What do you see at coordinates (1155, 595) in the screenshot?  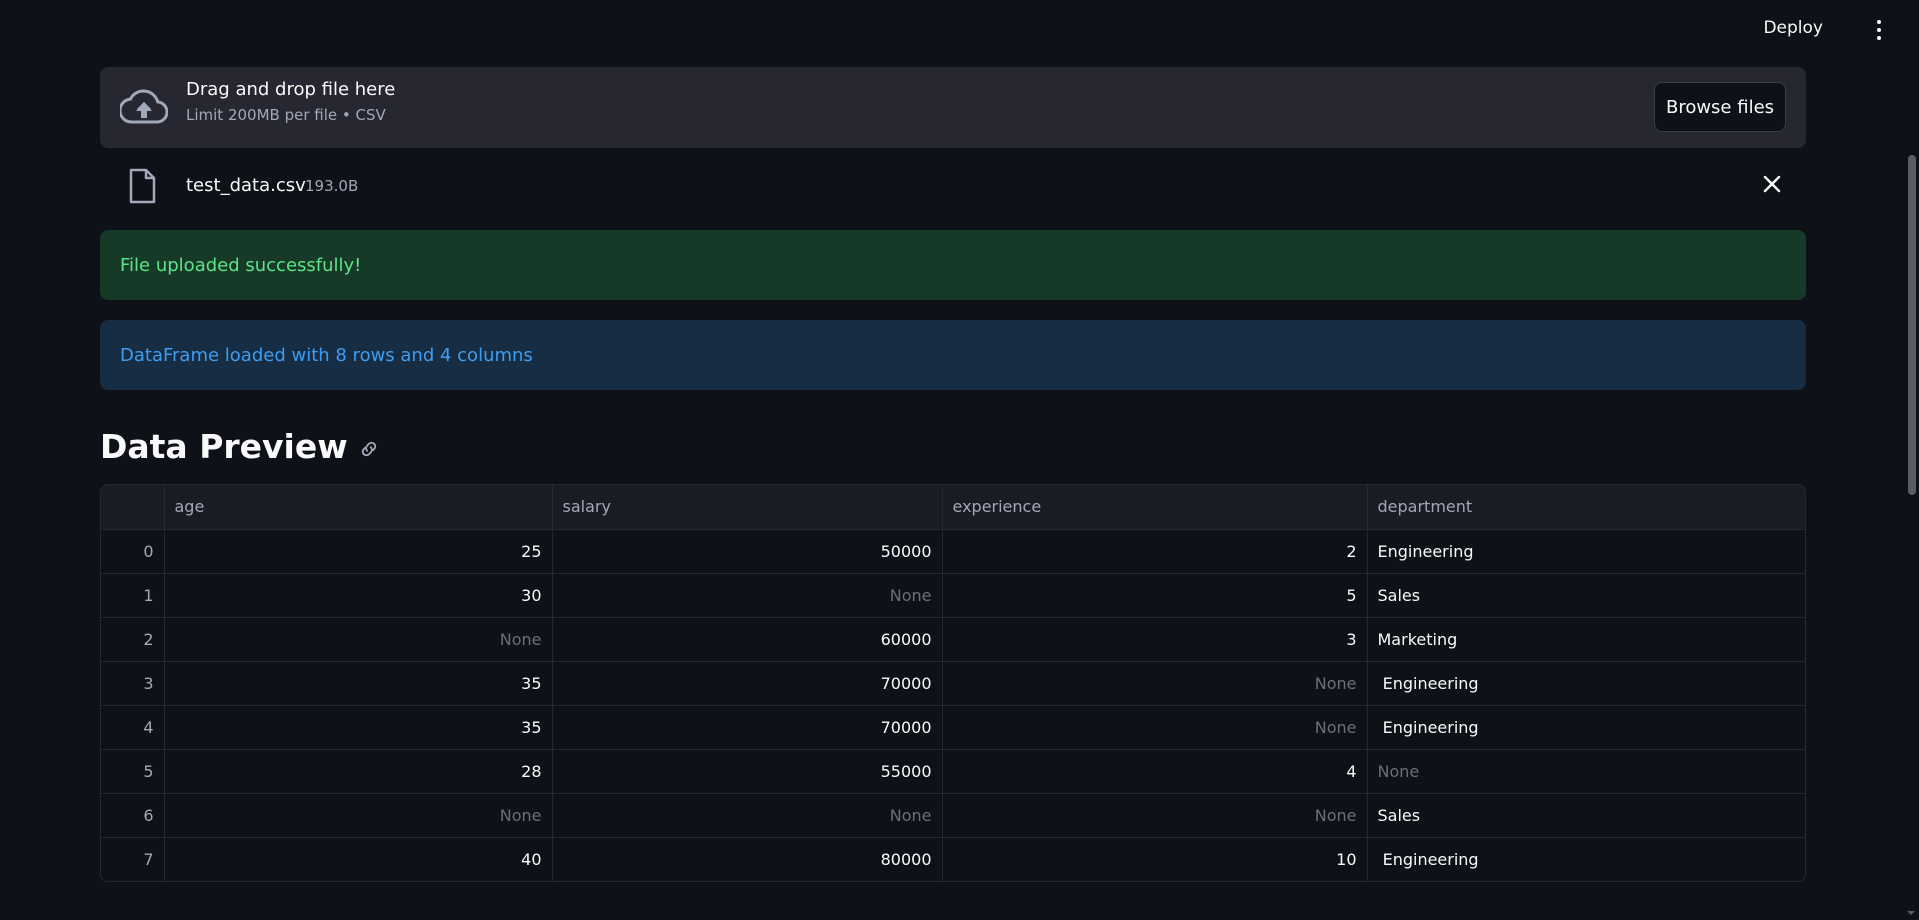 I see `cell-experience: 5` at bounding box center [1155, 595].